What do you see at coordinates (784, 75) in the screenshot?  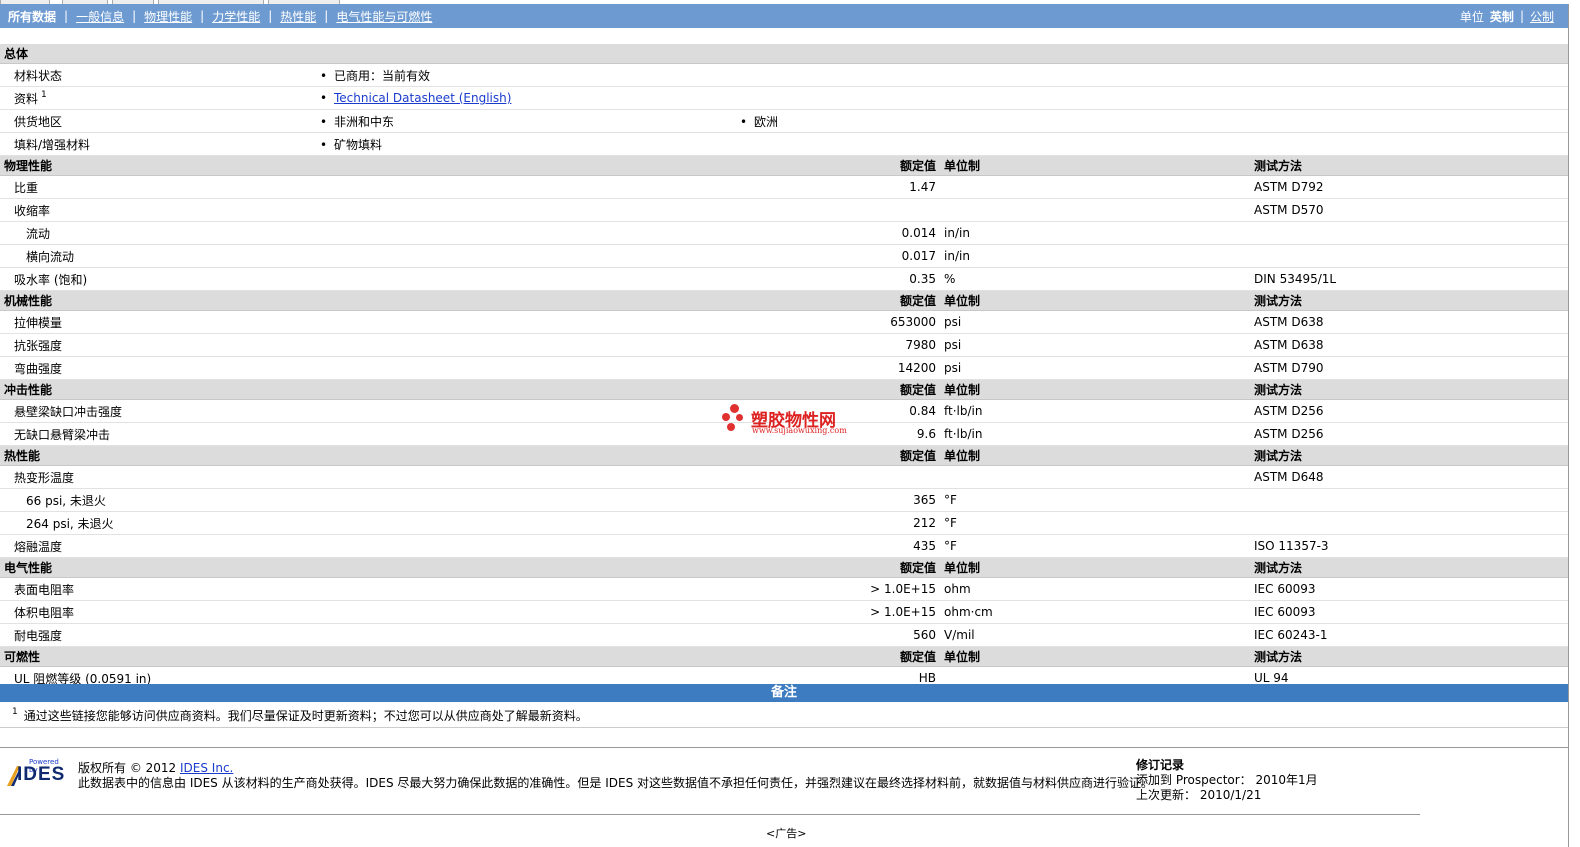 I see `table-row: 材料状态 • 已商用：当前有效` at bounding box center [784, 75].